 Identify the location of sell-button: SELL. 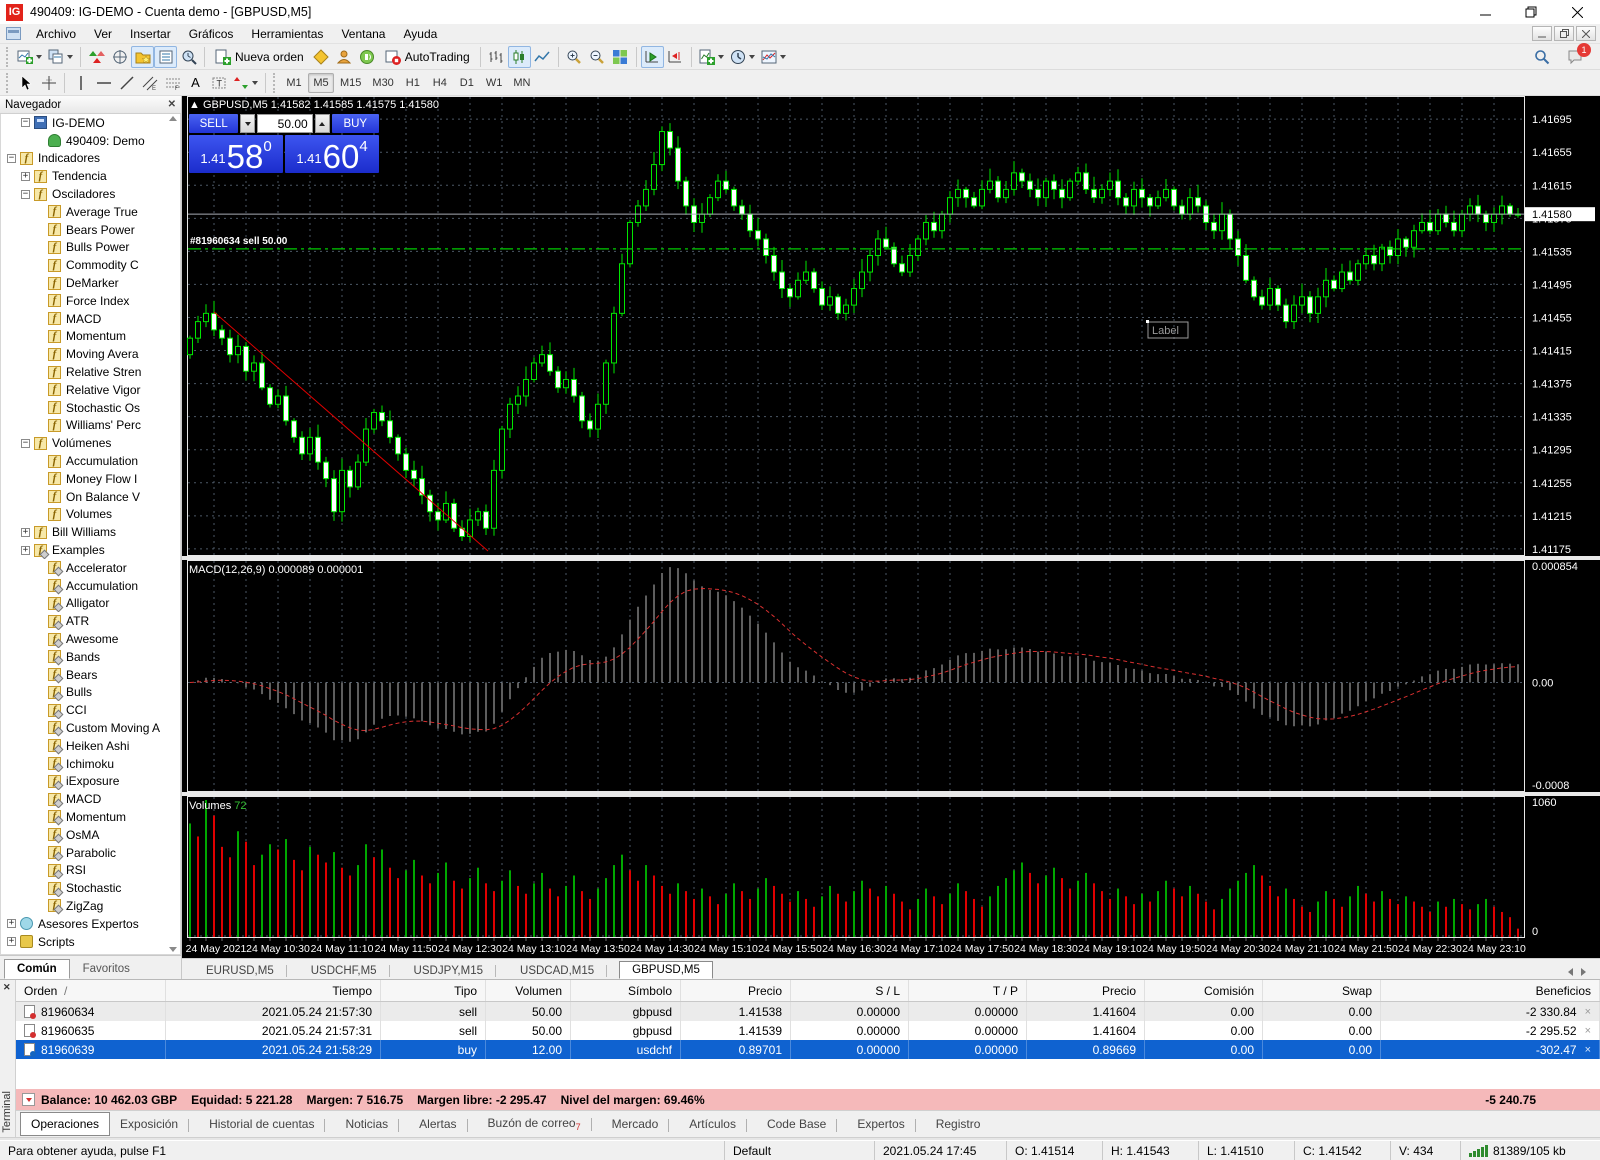
(214, 123).